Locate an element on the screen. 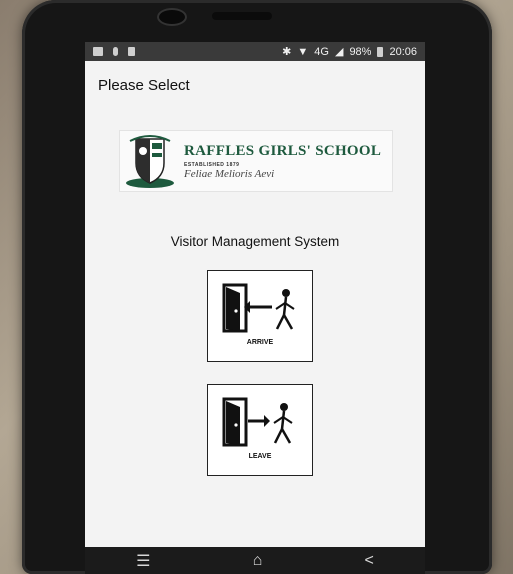  menu-icon: ☰ is located at coordinates (143, 561).